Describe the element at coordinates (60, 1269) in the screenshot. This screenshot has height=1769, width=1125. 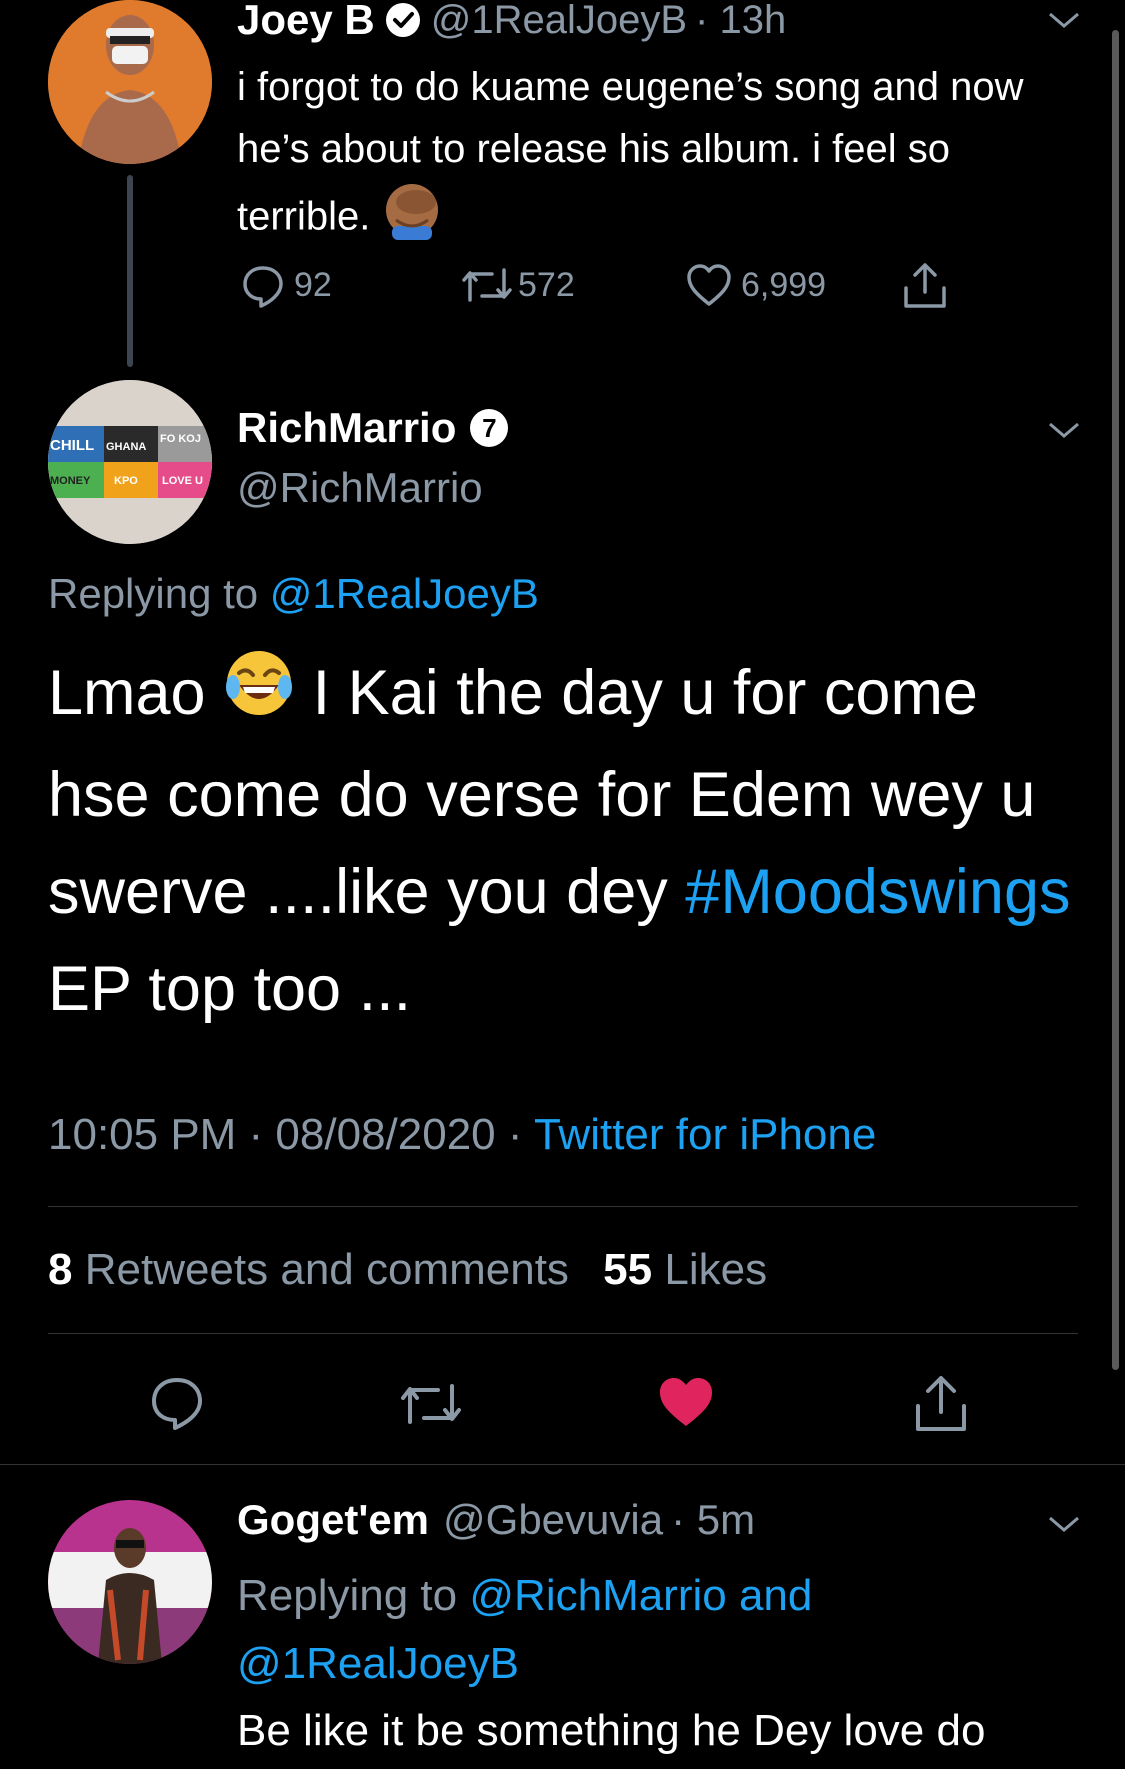
I see `retweets-count: 8` at that location.